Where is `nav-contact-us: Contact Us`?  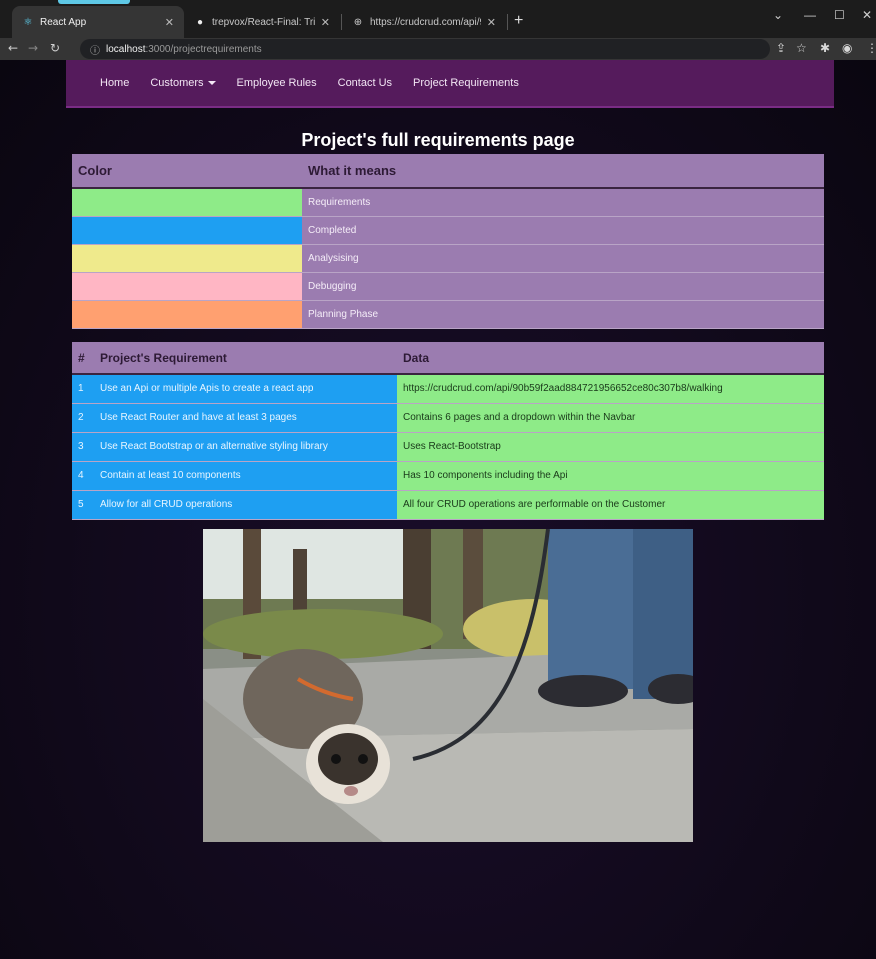 nav-contact-us: Contact Us is located at coordinates (365, 83).